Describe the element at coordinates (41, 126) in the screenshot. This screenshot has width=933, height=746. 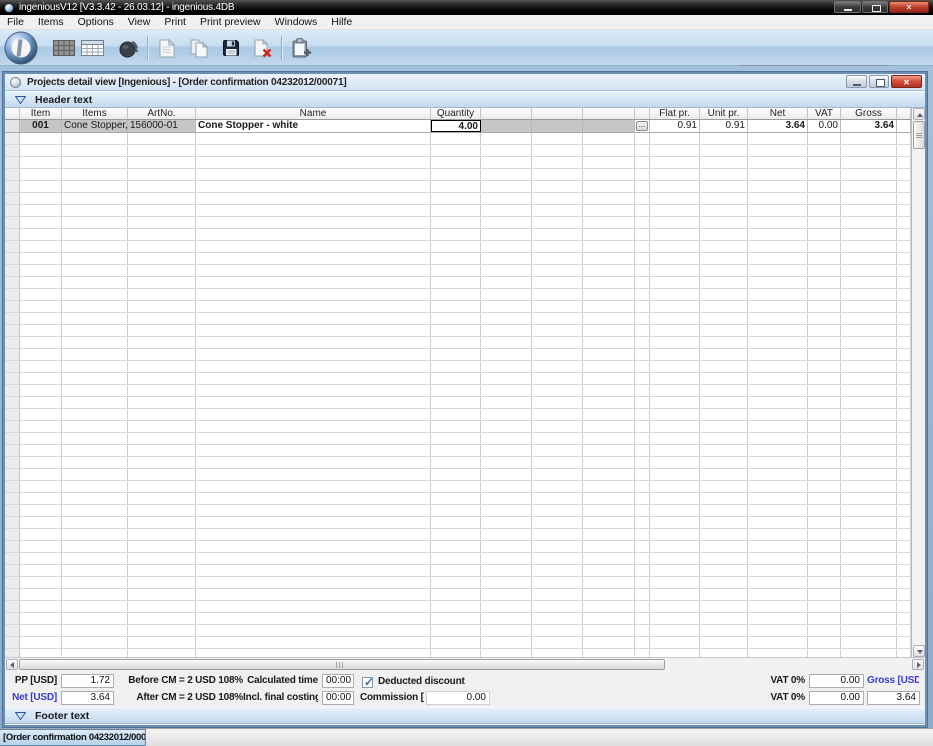
I see `cell-item: 001` at that location.